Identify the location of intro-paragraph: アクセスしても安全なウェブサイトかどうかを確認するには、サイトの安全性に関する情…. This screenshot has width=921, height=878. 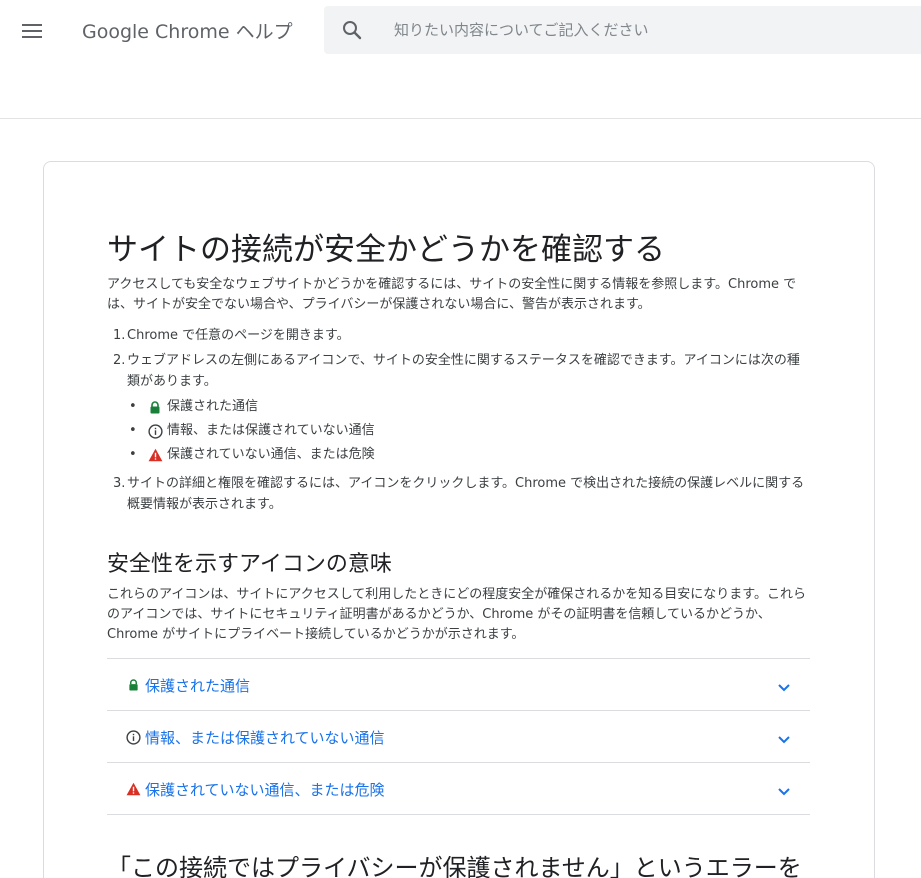
(452, 294).